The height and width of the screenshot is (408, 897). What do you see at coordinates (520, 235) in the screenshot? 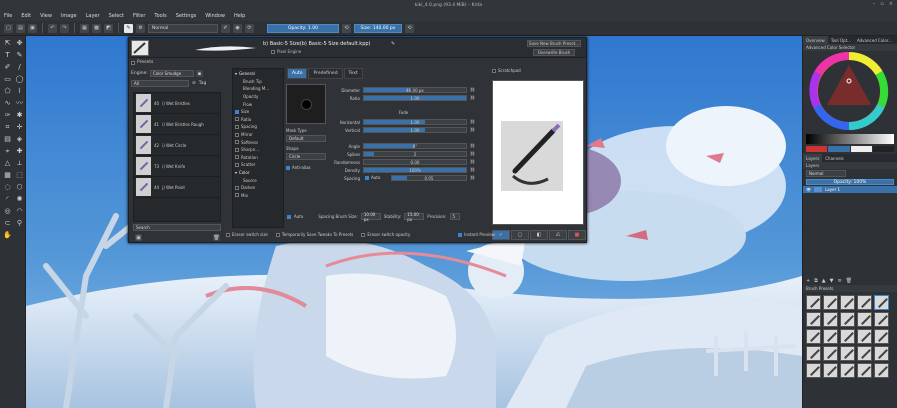
I see `scratch-fill-icon: ▢` at bounding box center [520, 235].